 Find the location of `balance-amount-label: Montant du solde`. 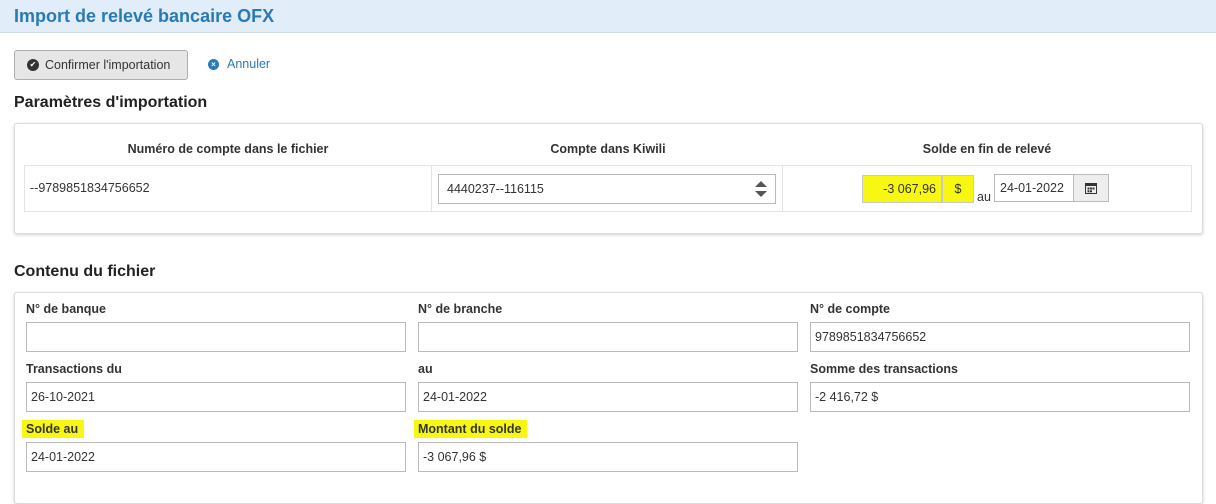

balance-amount-label: Montant du solde is located at coordinates (471, 429).